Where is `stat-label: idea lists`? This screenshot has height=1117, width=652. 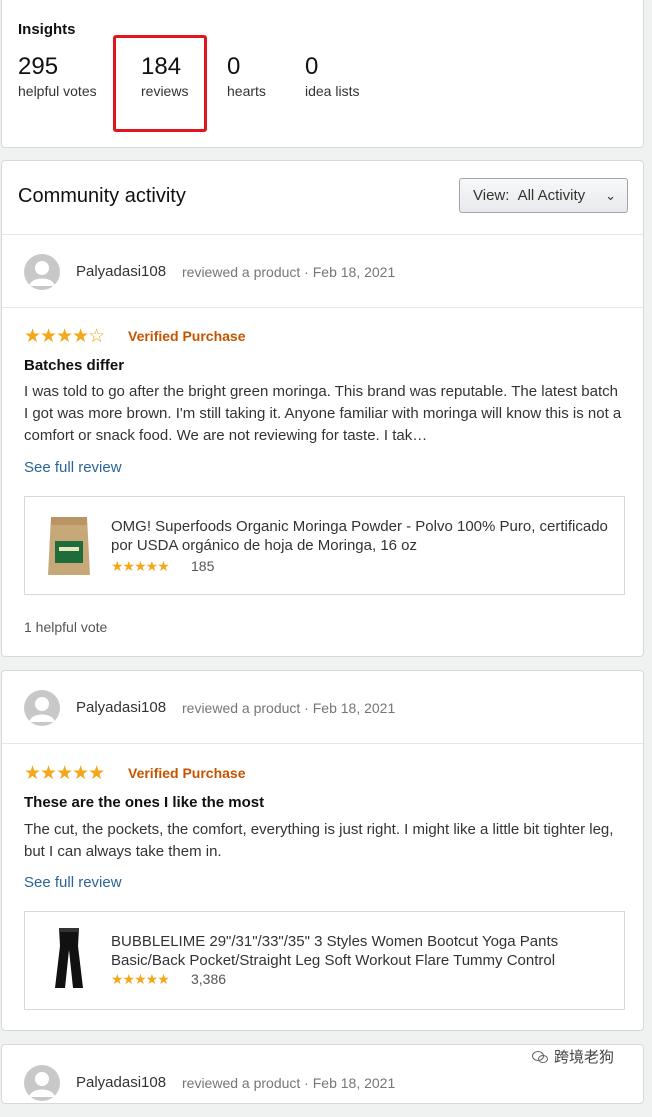 stat-label: idea lists is located at coordinates (332, 91).